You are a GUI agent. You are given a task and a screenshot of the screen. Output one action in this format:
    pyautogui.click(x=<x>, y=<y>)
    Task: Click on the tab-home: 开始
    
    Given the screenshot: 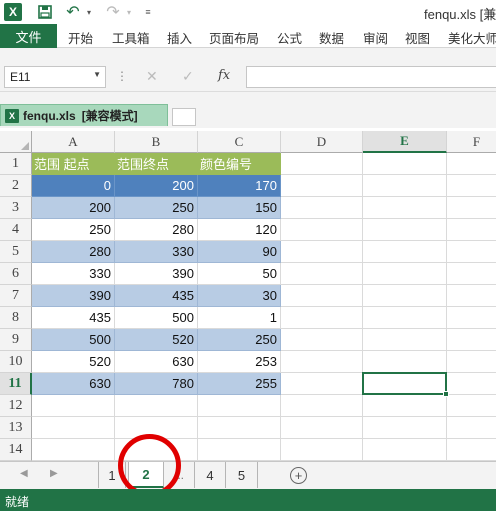 What is the action you would take?
    pyautogui.click(x=80, y=37)
    